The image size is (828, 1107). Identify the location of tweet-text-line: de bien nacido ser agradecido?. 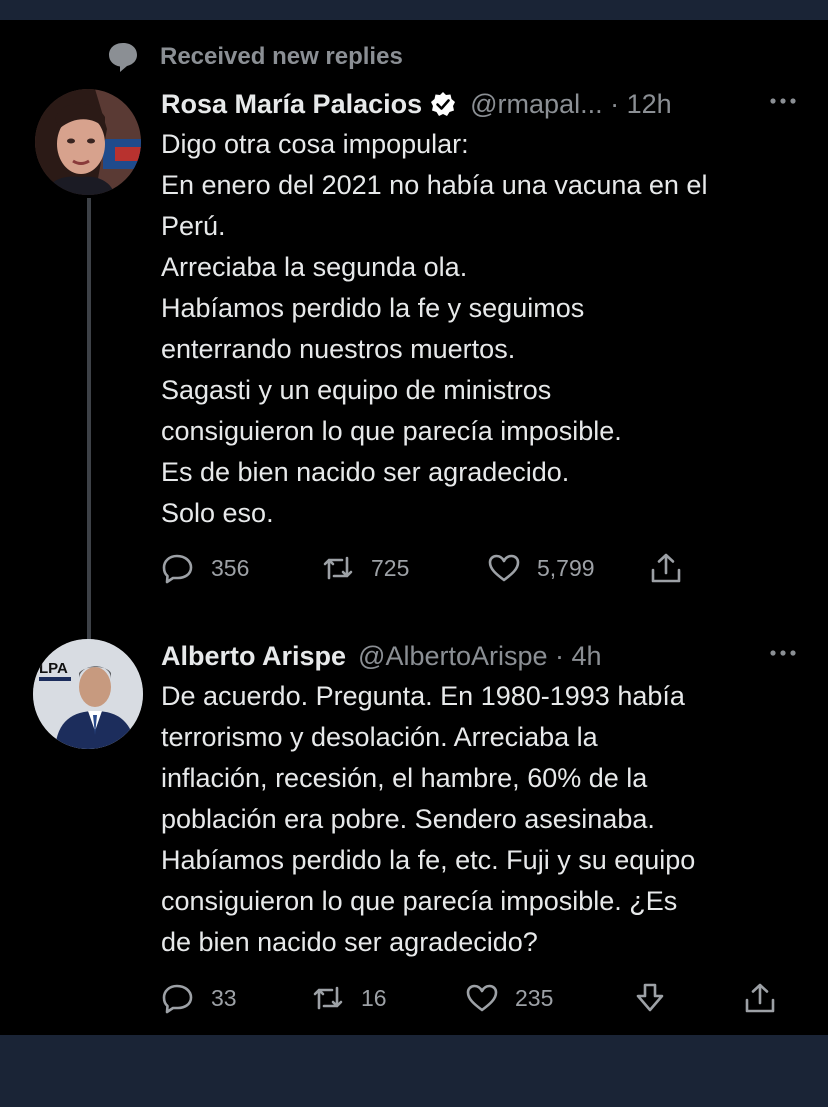
(349, 942).